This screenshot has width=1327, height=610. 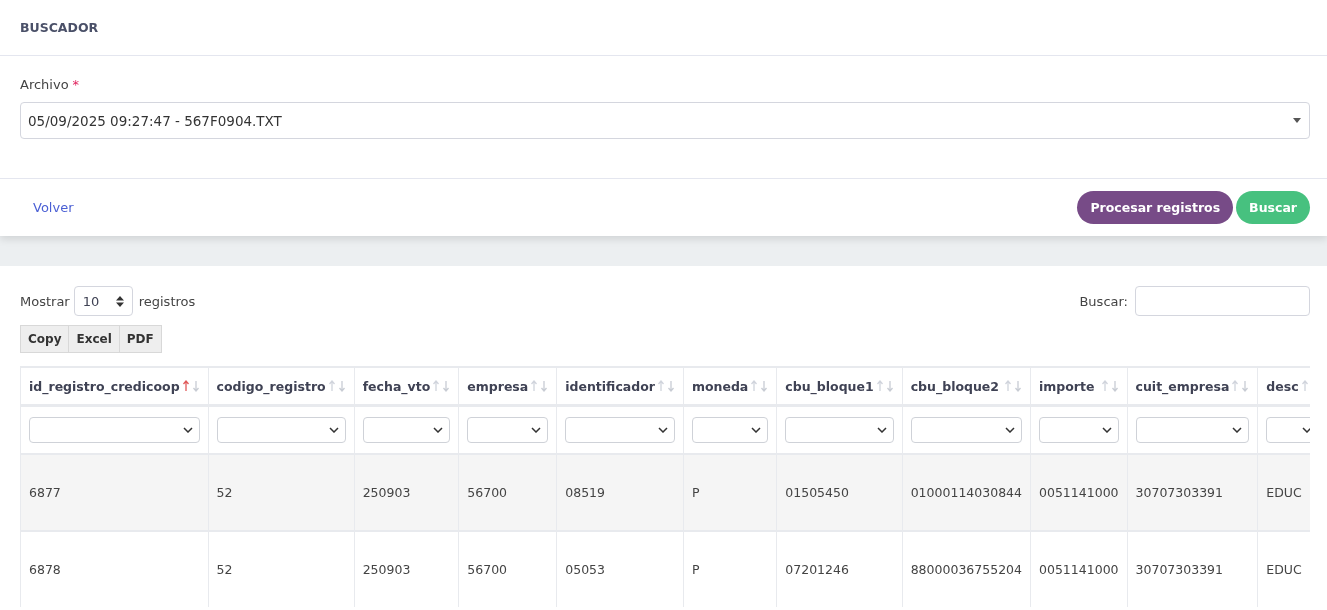 I want to click on process-button: Procesar registros, so click(x=1155, y=207).